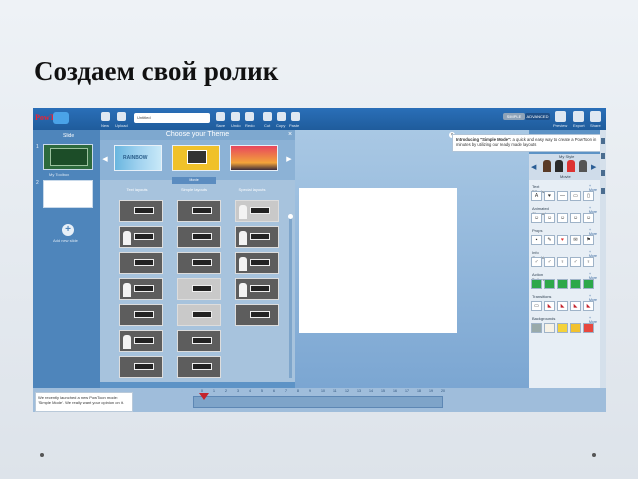 This screenshot has height=479, width=638. I want to click on text-effect-item: A, so click(536, 196).